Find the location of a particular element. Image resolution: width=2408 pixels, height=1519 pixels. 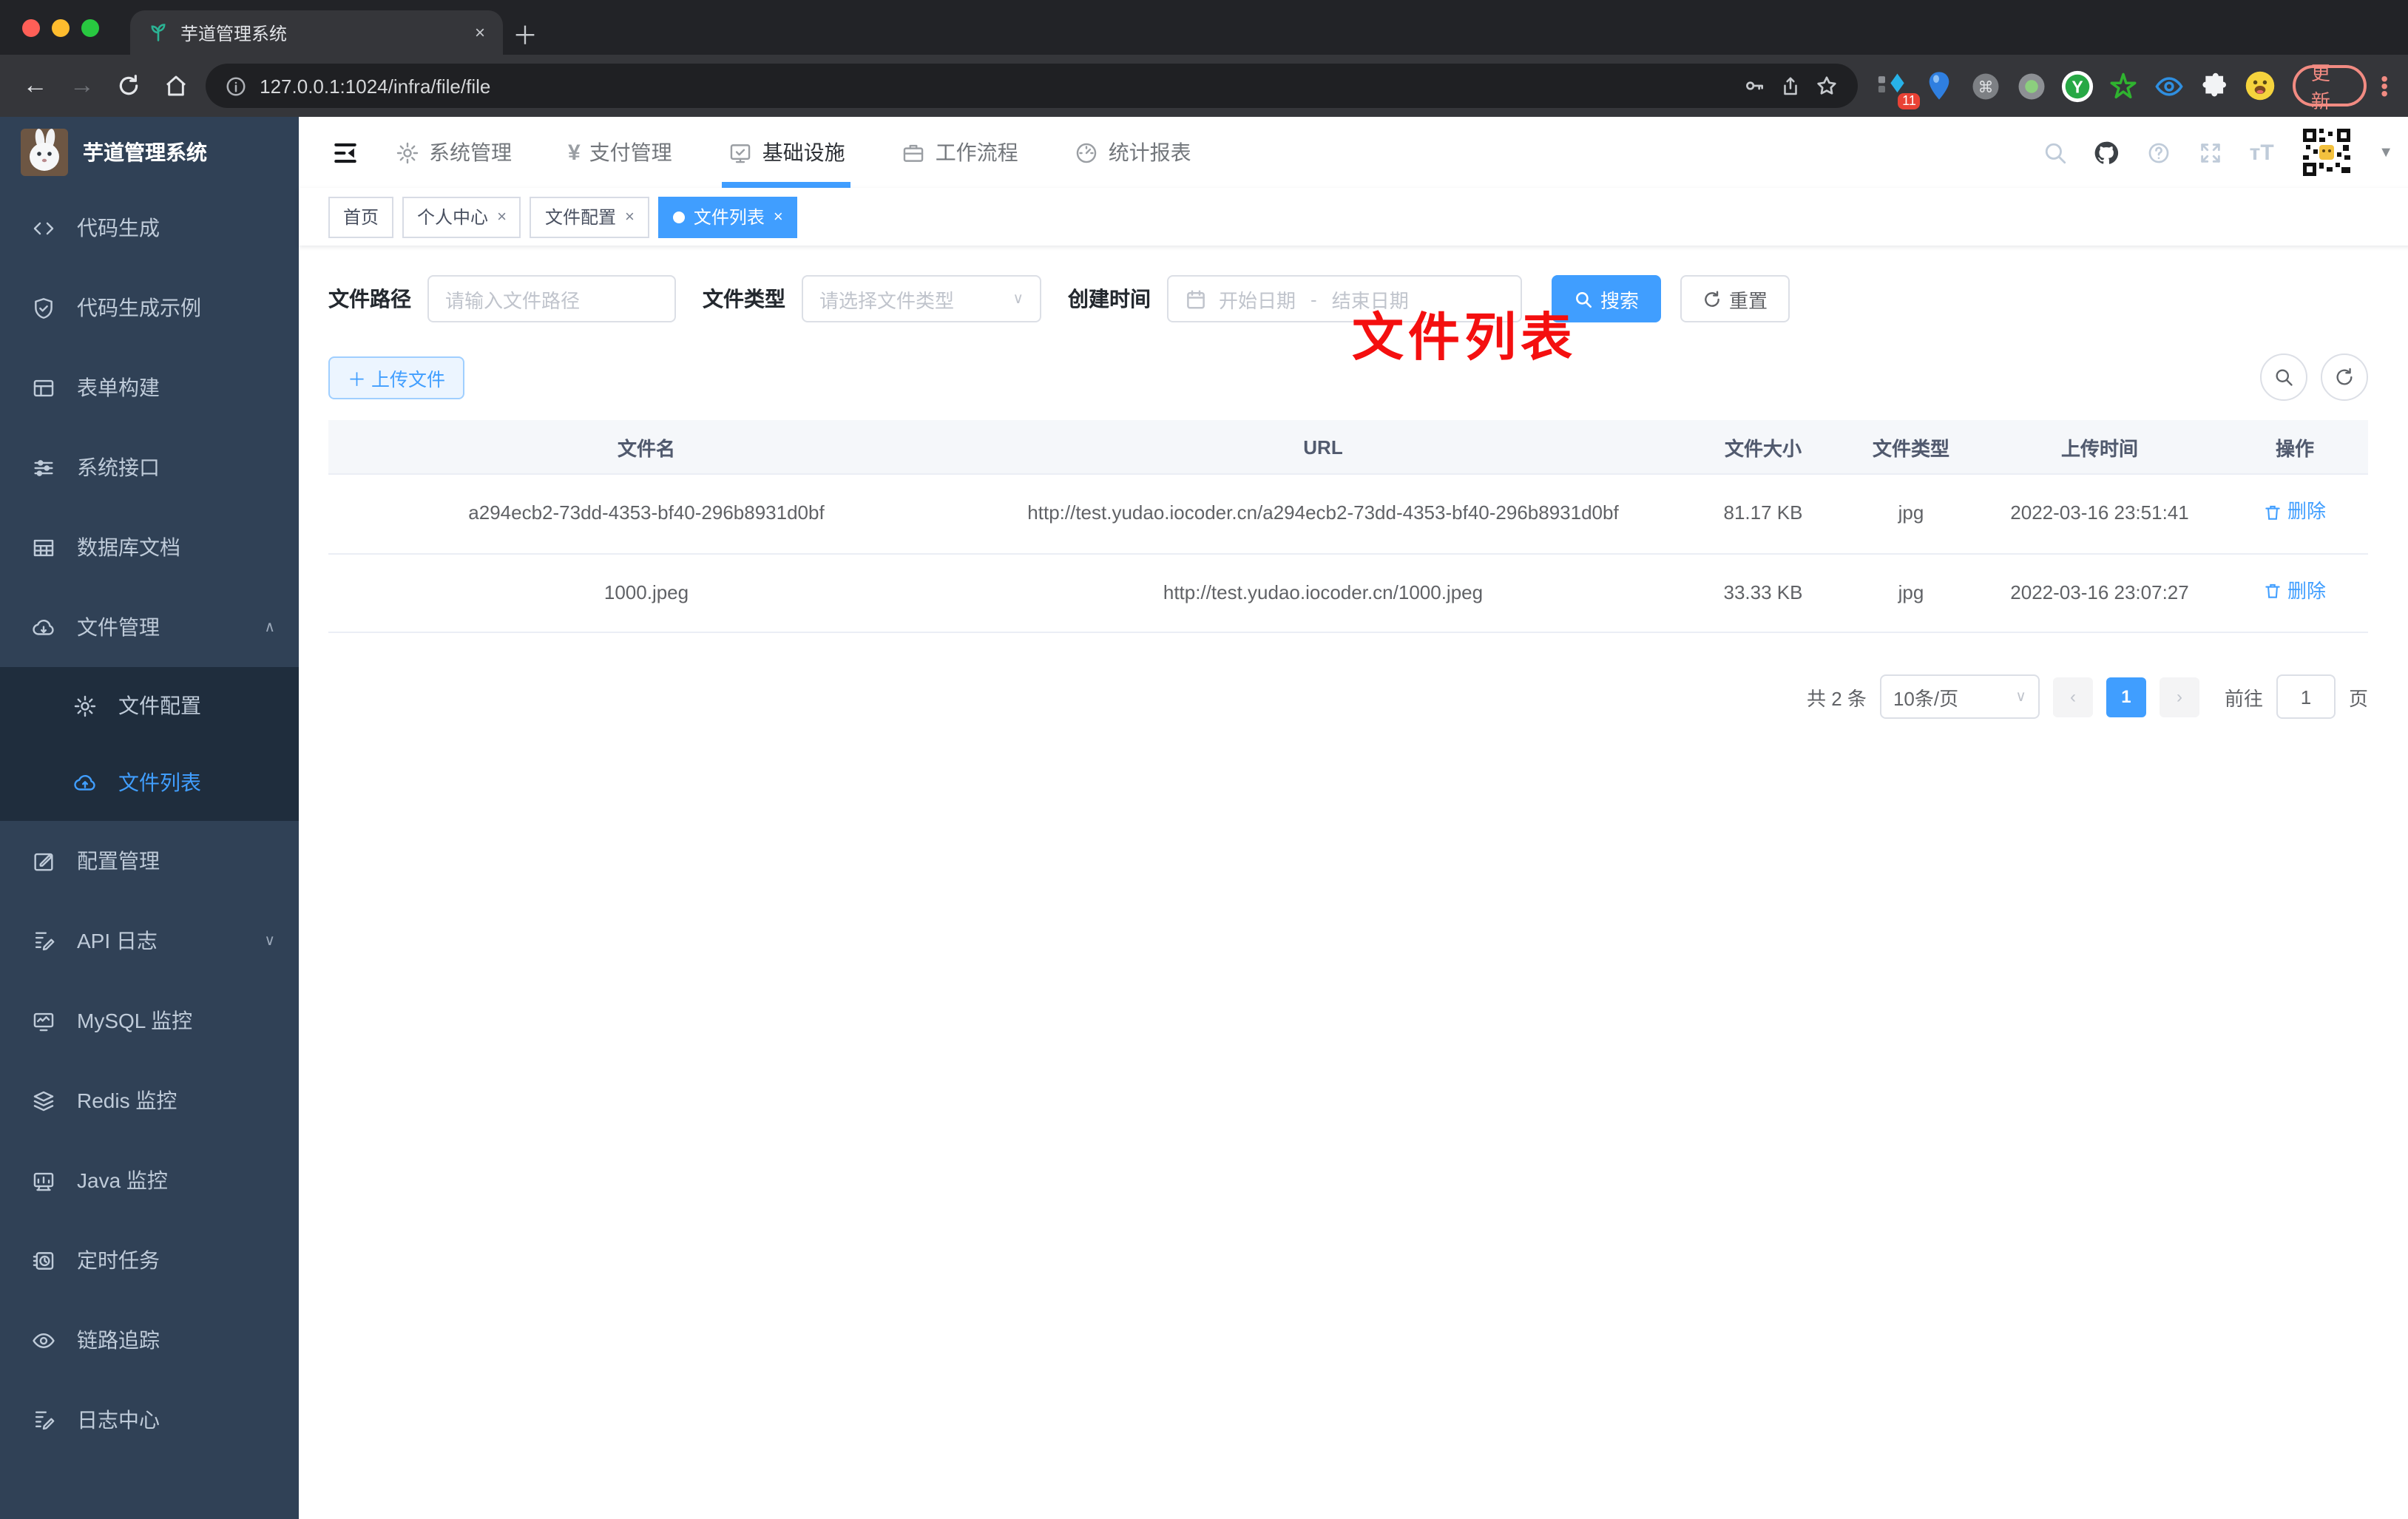

back-icon: ← is located at coordinates (35, 85).